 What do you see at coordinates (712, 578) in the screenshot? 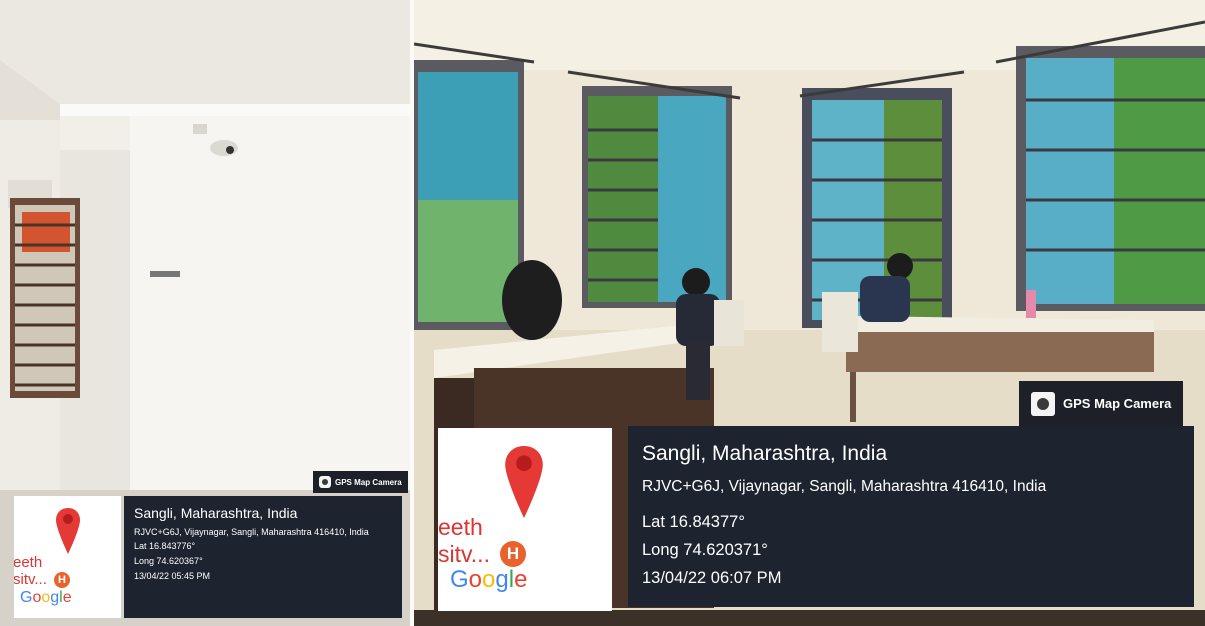
I see `timestamp-text: 13/04/22 06:07 PM` at bounding box center [712, 578].